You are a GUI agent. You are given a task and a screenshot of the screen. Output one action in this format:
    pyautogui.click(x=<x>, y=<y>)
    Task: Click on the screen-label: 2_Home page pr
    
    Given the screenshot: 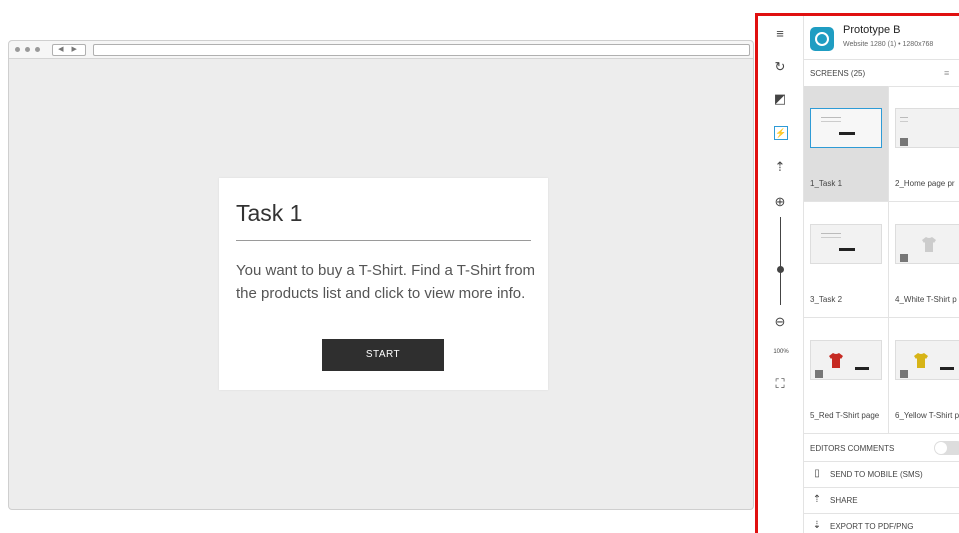 What is the action you would take?
    pyautogui.click(x=925, y=183)
    